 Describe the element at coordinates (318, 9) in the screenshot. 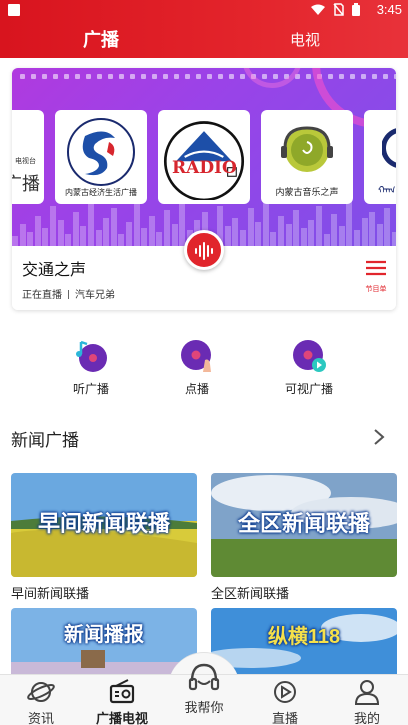

I see `wifi-icon` at that location.